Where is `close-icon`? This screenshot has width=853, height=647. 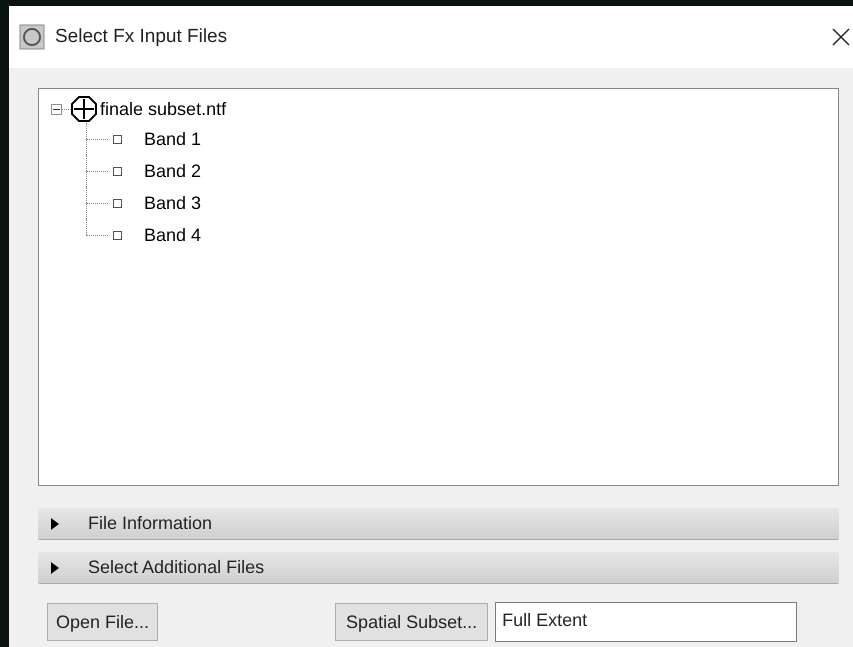 close-icon is located at coordinates (841, 37).